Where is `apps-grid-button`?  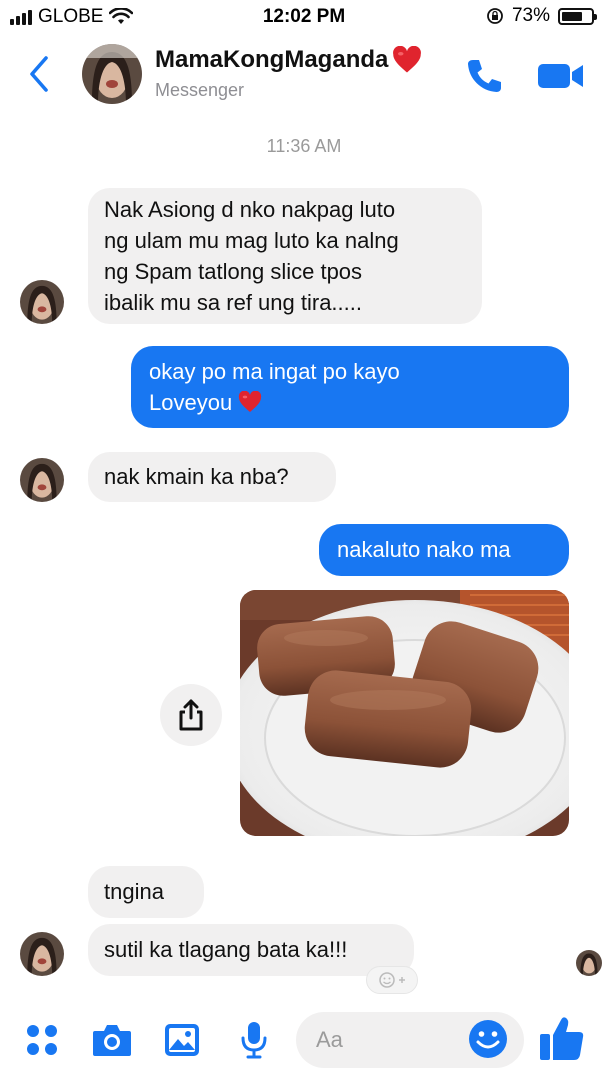
apps-grid-button is located at coordinates (42, 1040).